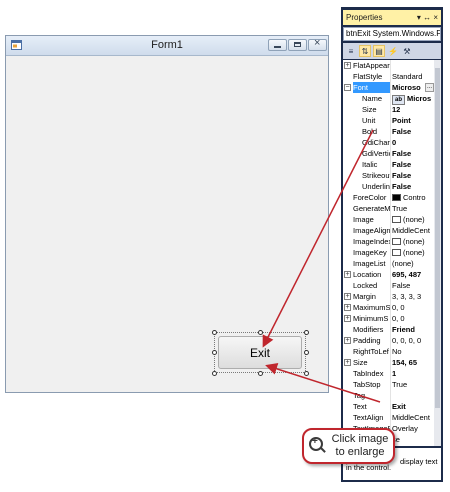 Image resolution: width=450 pixels, height=492 pixels. Describe the element at coordinates (388, 153) in the screenshot. I see `property-row: GdiVertic False` at that location.